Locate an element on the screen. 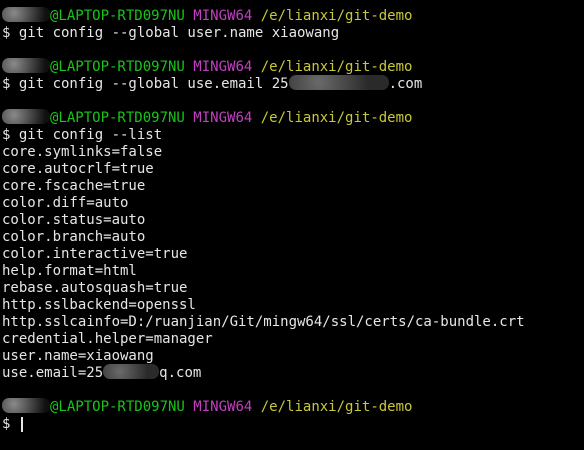  text-cursor is located at coordinates (21, 424).